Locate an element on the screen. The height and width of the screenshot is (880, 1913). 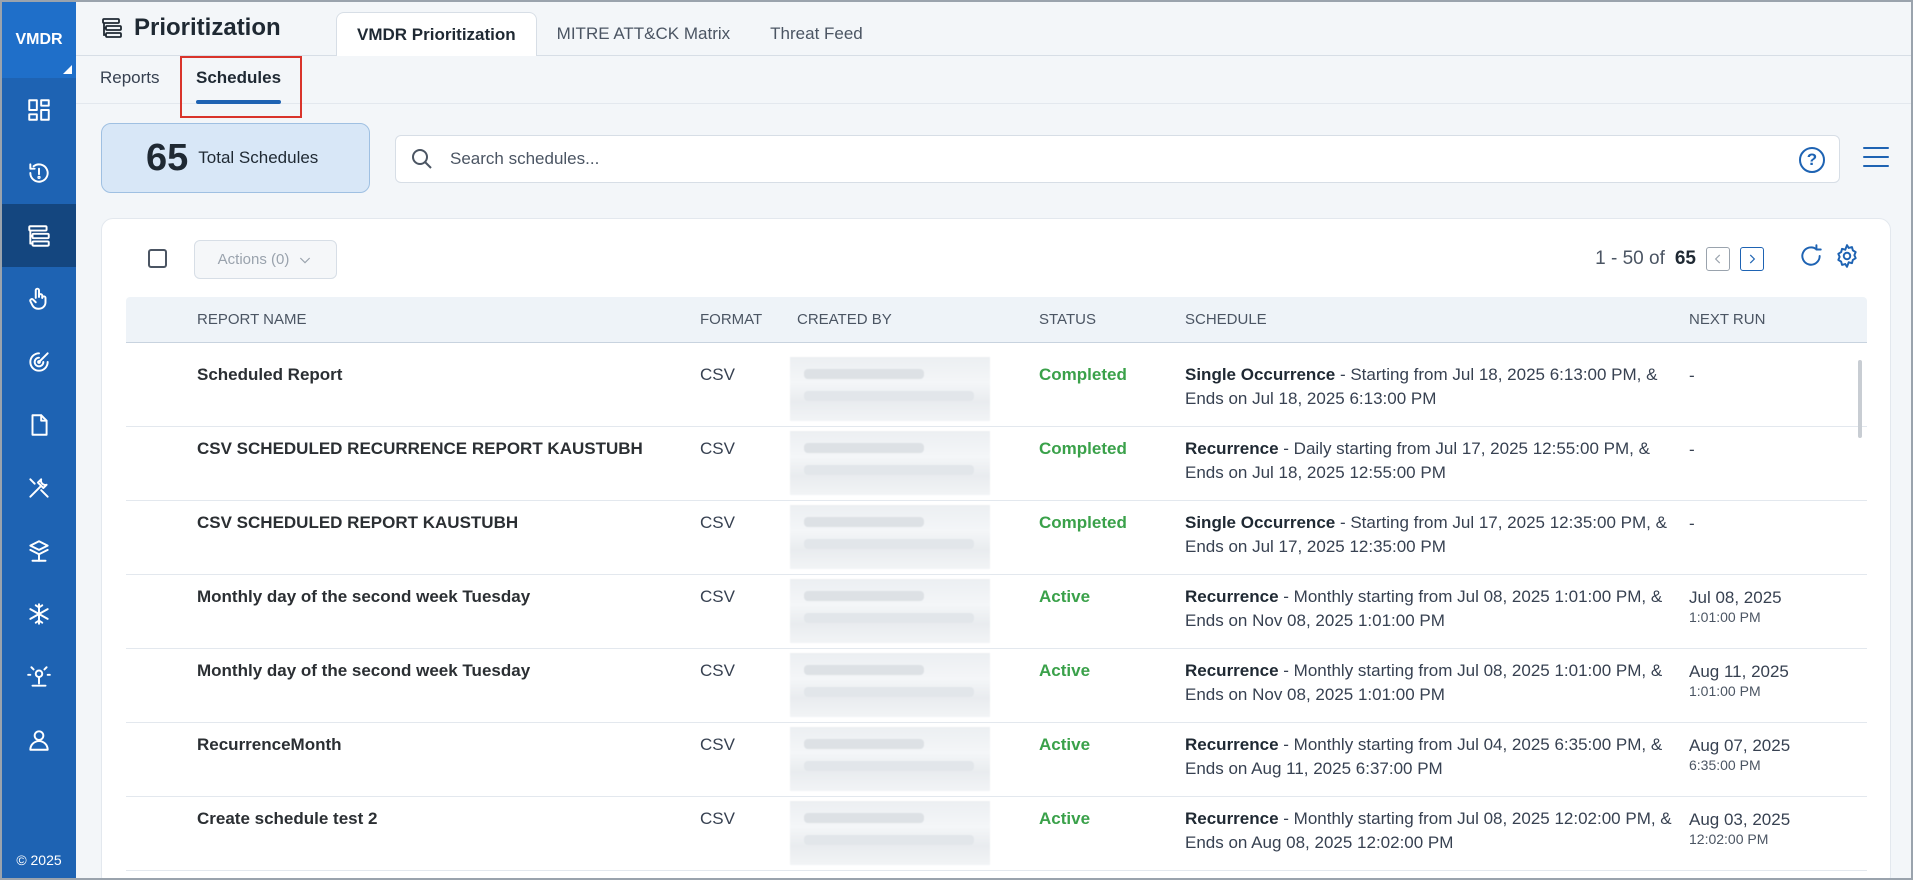
column-header-created-by: Created By is located at coordinates (844, 319).